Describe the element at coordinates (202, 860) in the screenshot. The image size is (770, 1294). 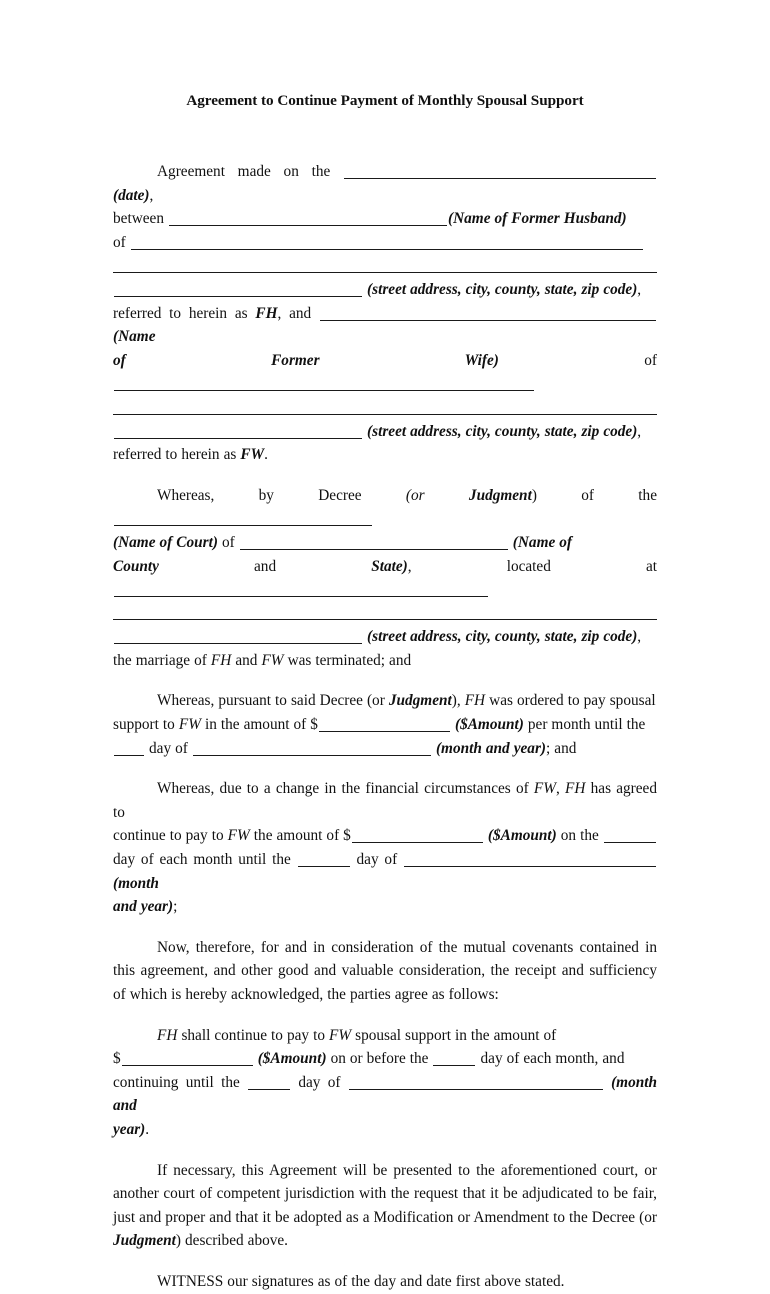
I see `p4-text-7: day of each month until the` at that location.